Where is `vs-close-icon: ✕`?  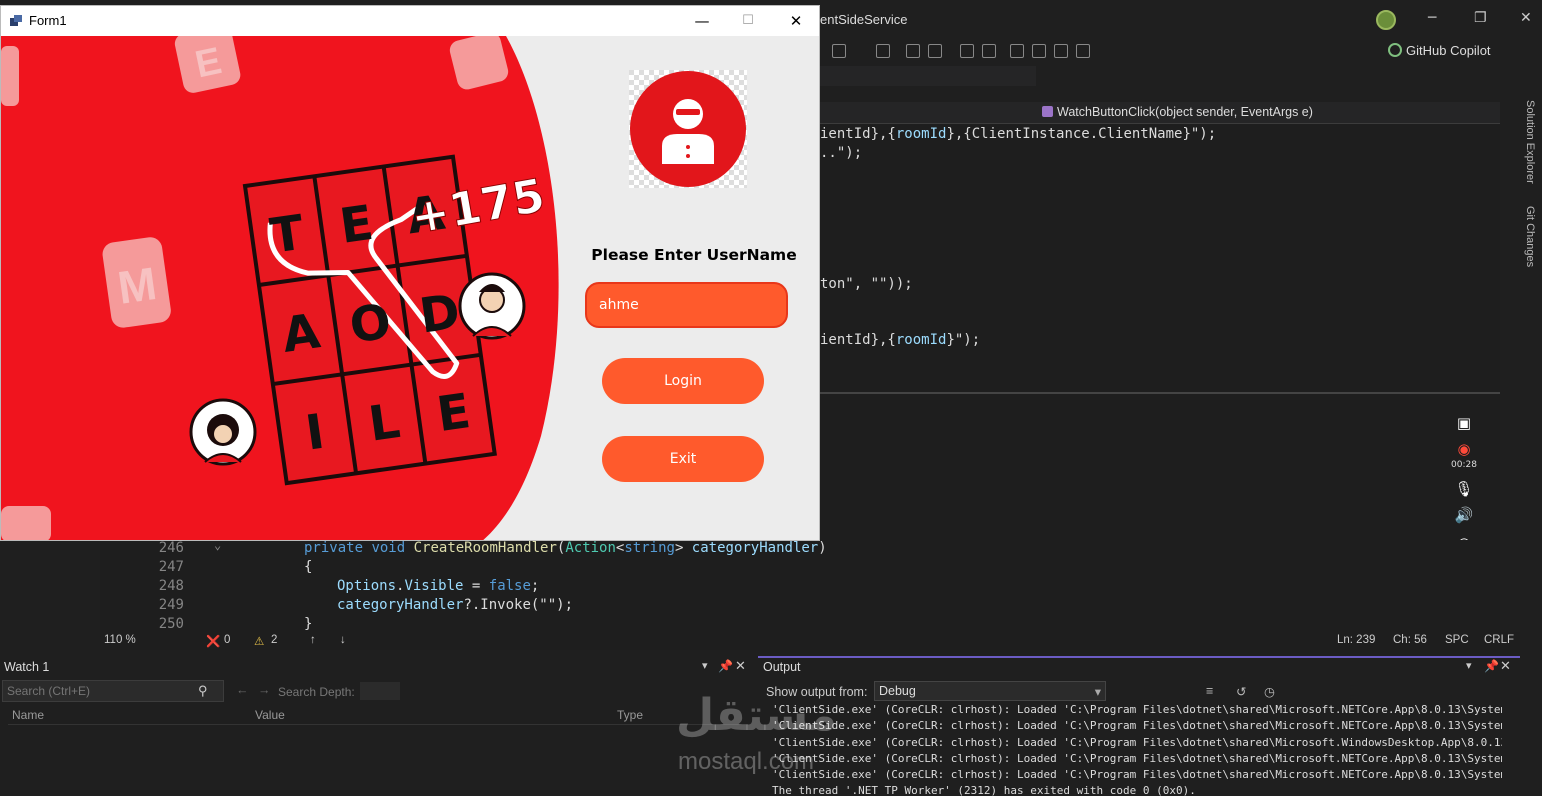
vs-close-icon: ✕ is located at coordinates (1526, 18).